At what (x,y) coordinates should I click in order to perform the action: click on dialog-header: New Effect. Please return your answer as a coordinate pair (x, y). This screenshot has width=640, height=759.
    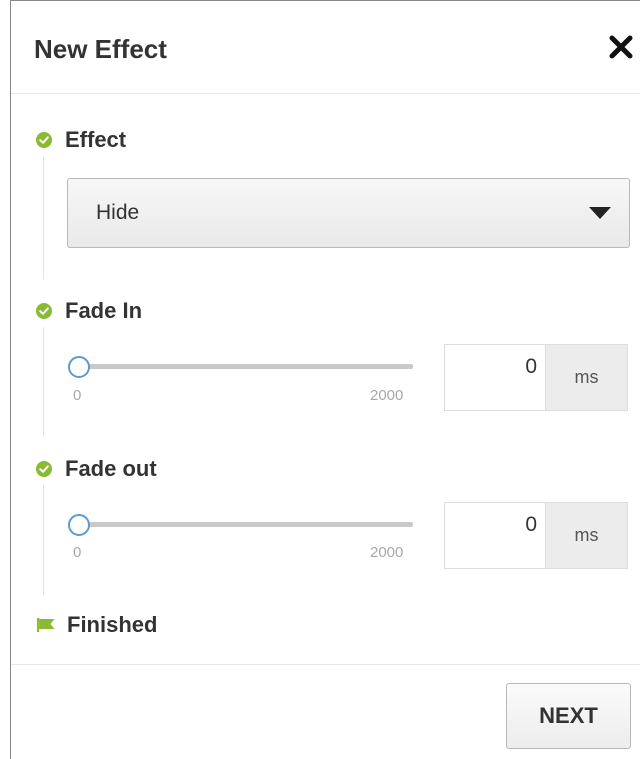
    Looking at the image, I should click on (325, 47).